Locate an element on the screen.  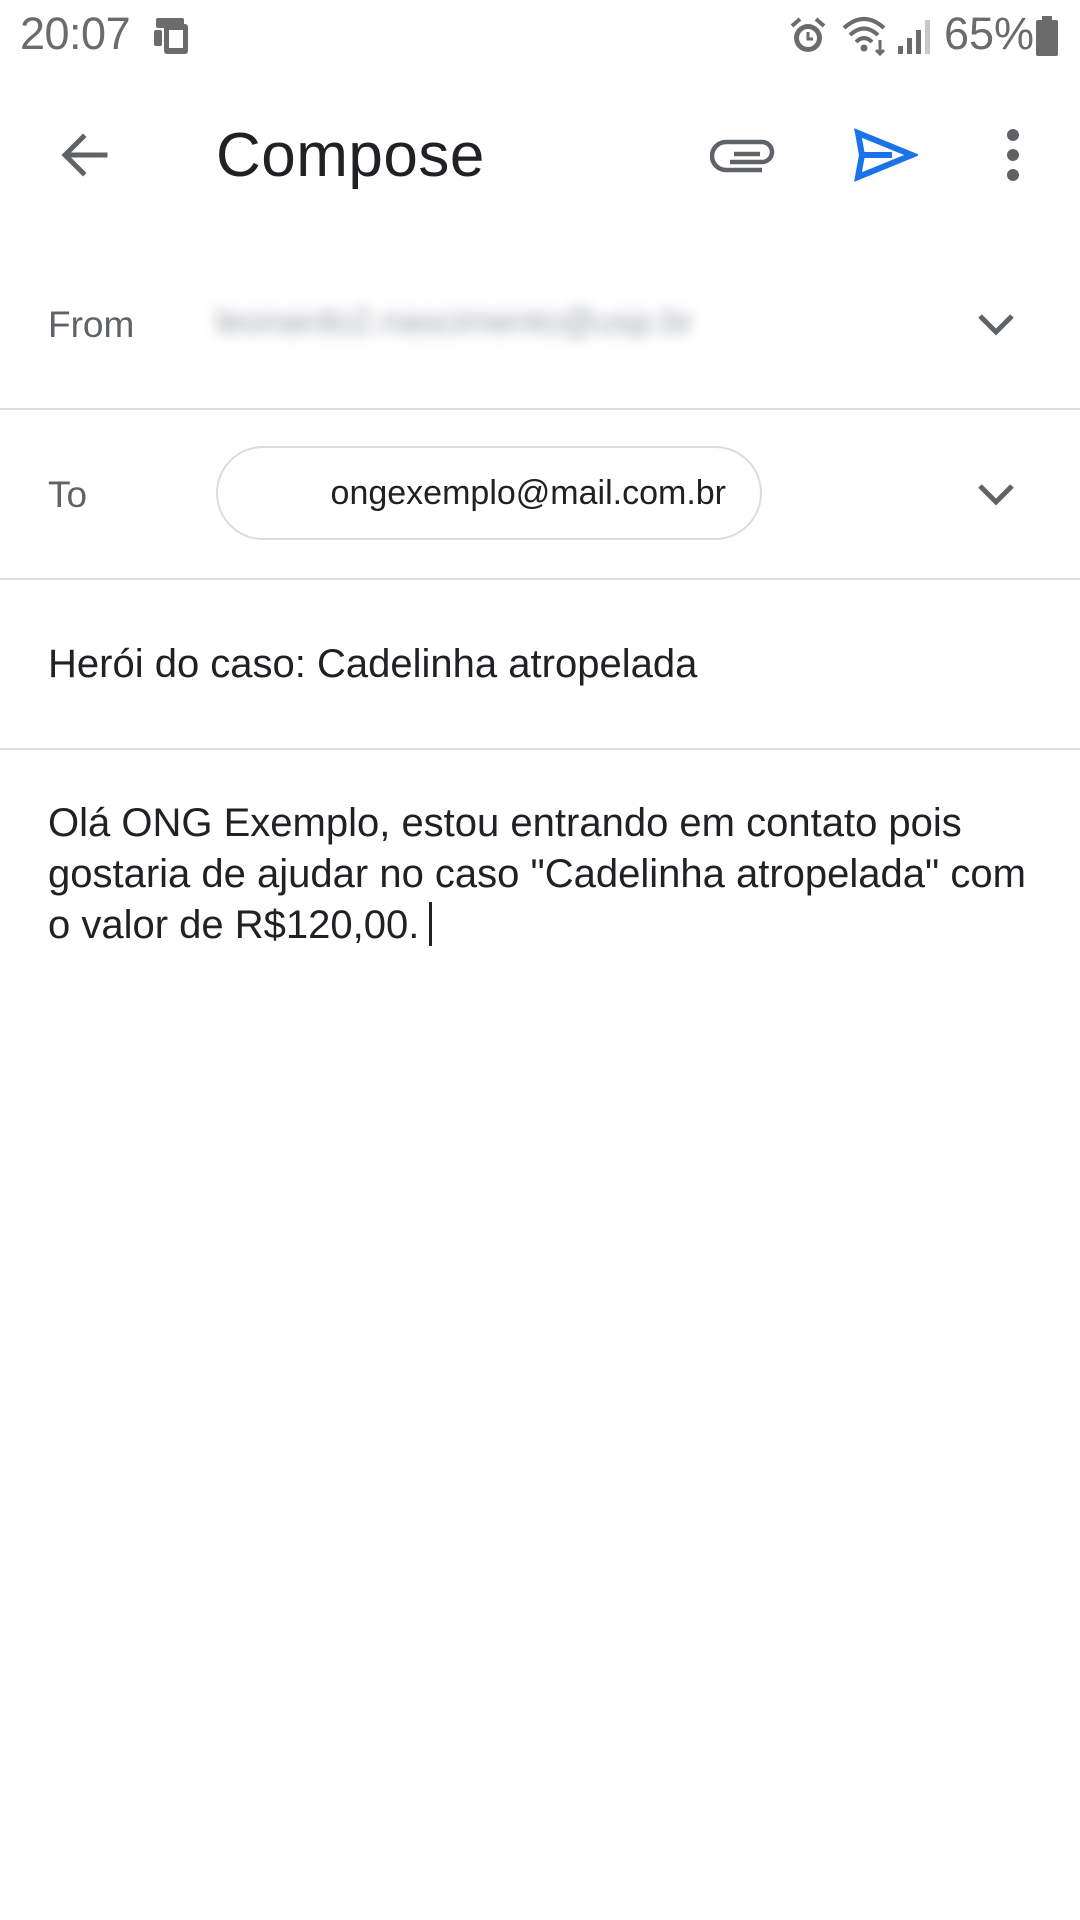
send-icon is located at coordinates (886, 155).